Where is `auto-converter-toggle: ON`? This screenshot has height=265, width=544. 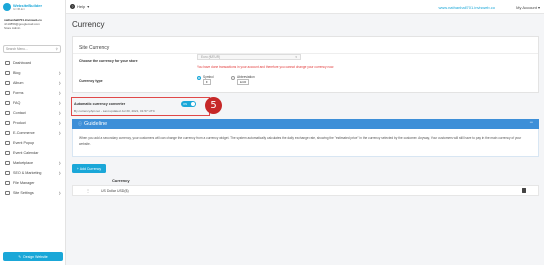
auto-converter-toggle: ON is located at coordinates (188, 104).